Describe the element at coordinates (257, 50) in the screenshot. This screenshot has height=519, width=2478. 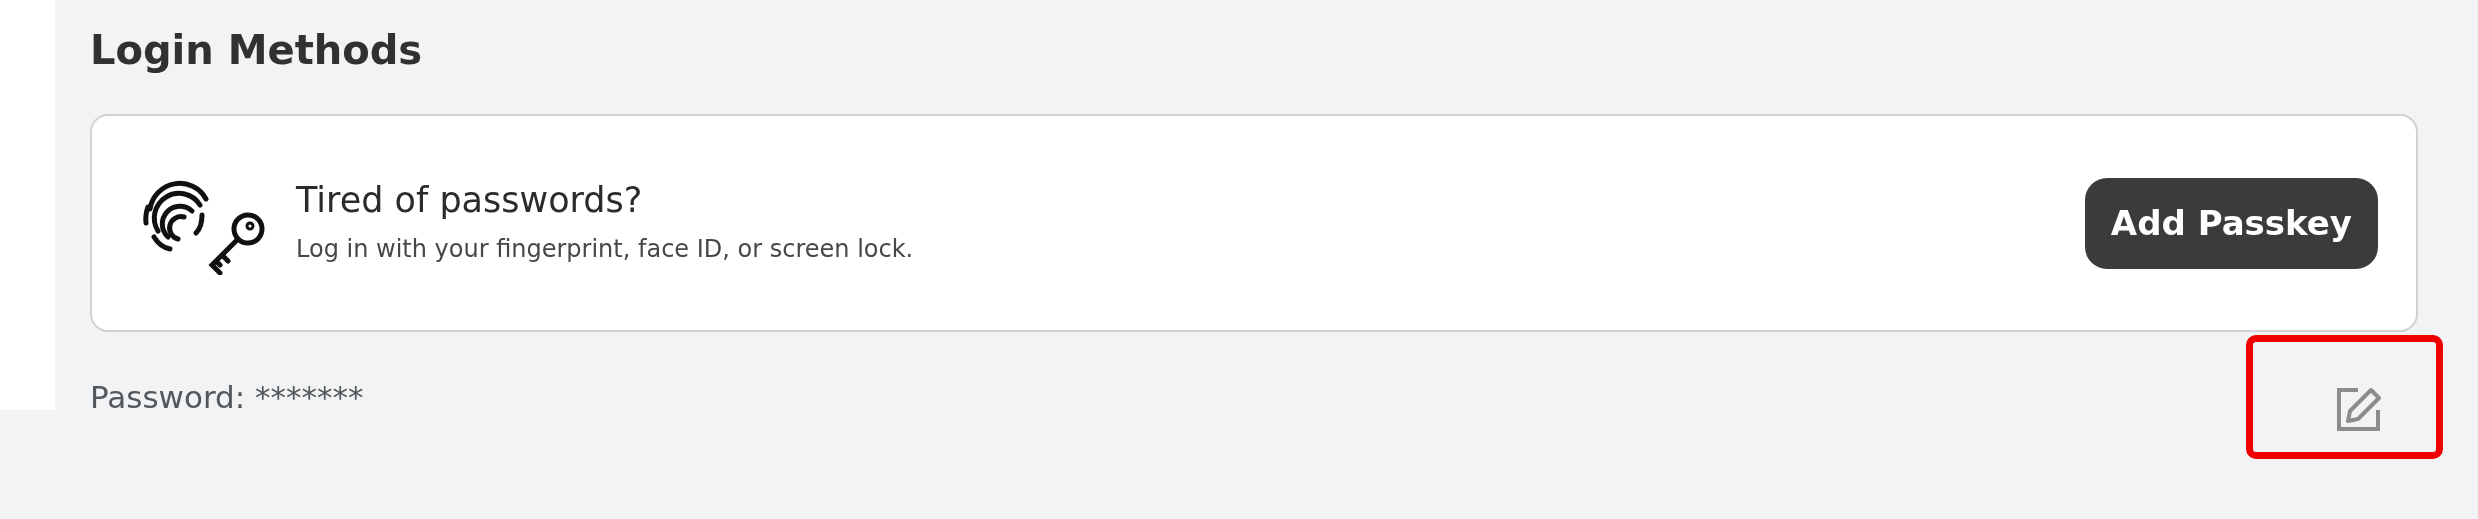
I see `section-title: Login Methods` at that location.